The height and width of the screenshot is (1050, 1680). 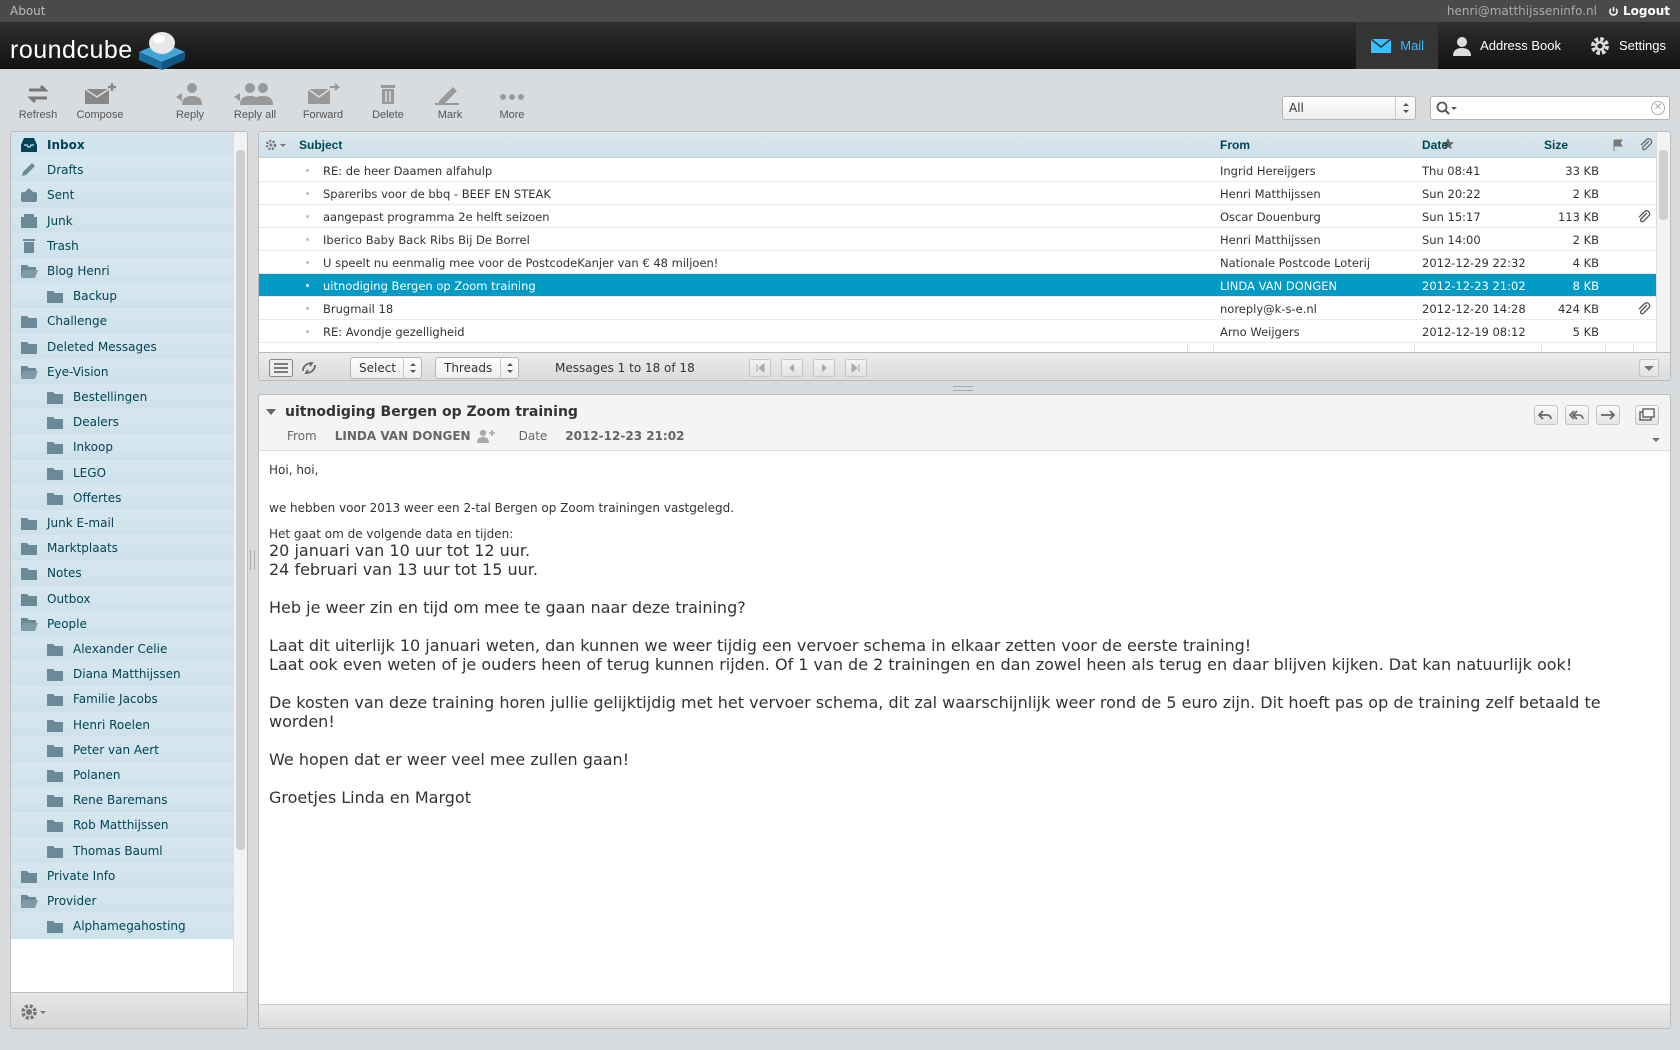 I want to click on folder-item-rene-baremans: Rene Baremans, so click(x=122, y=801).